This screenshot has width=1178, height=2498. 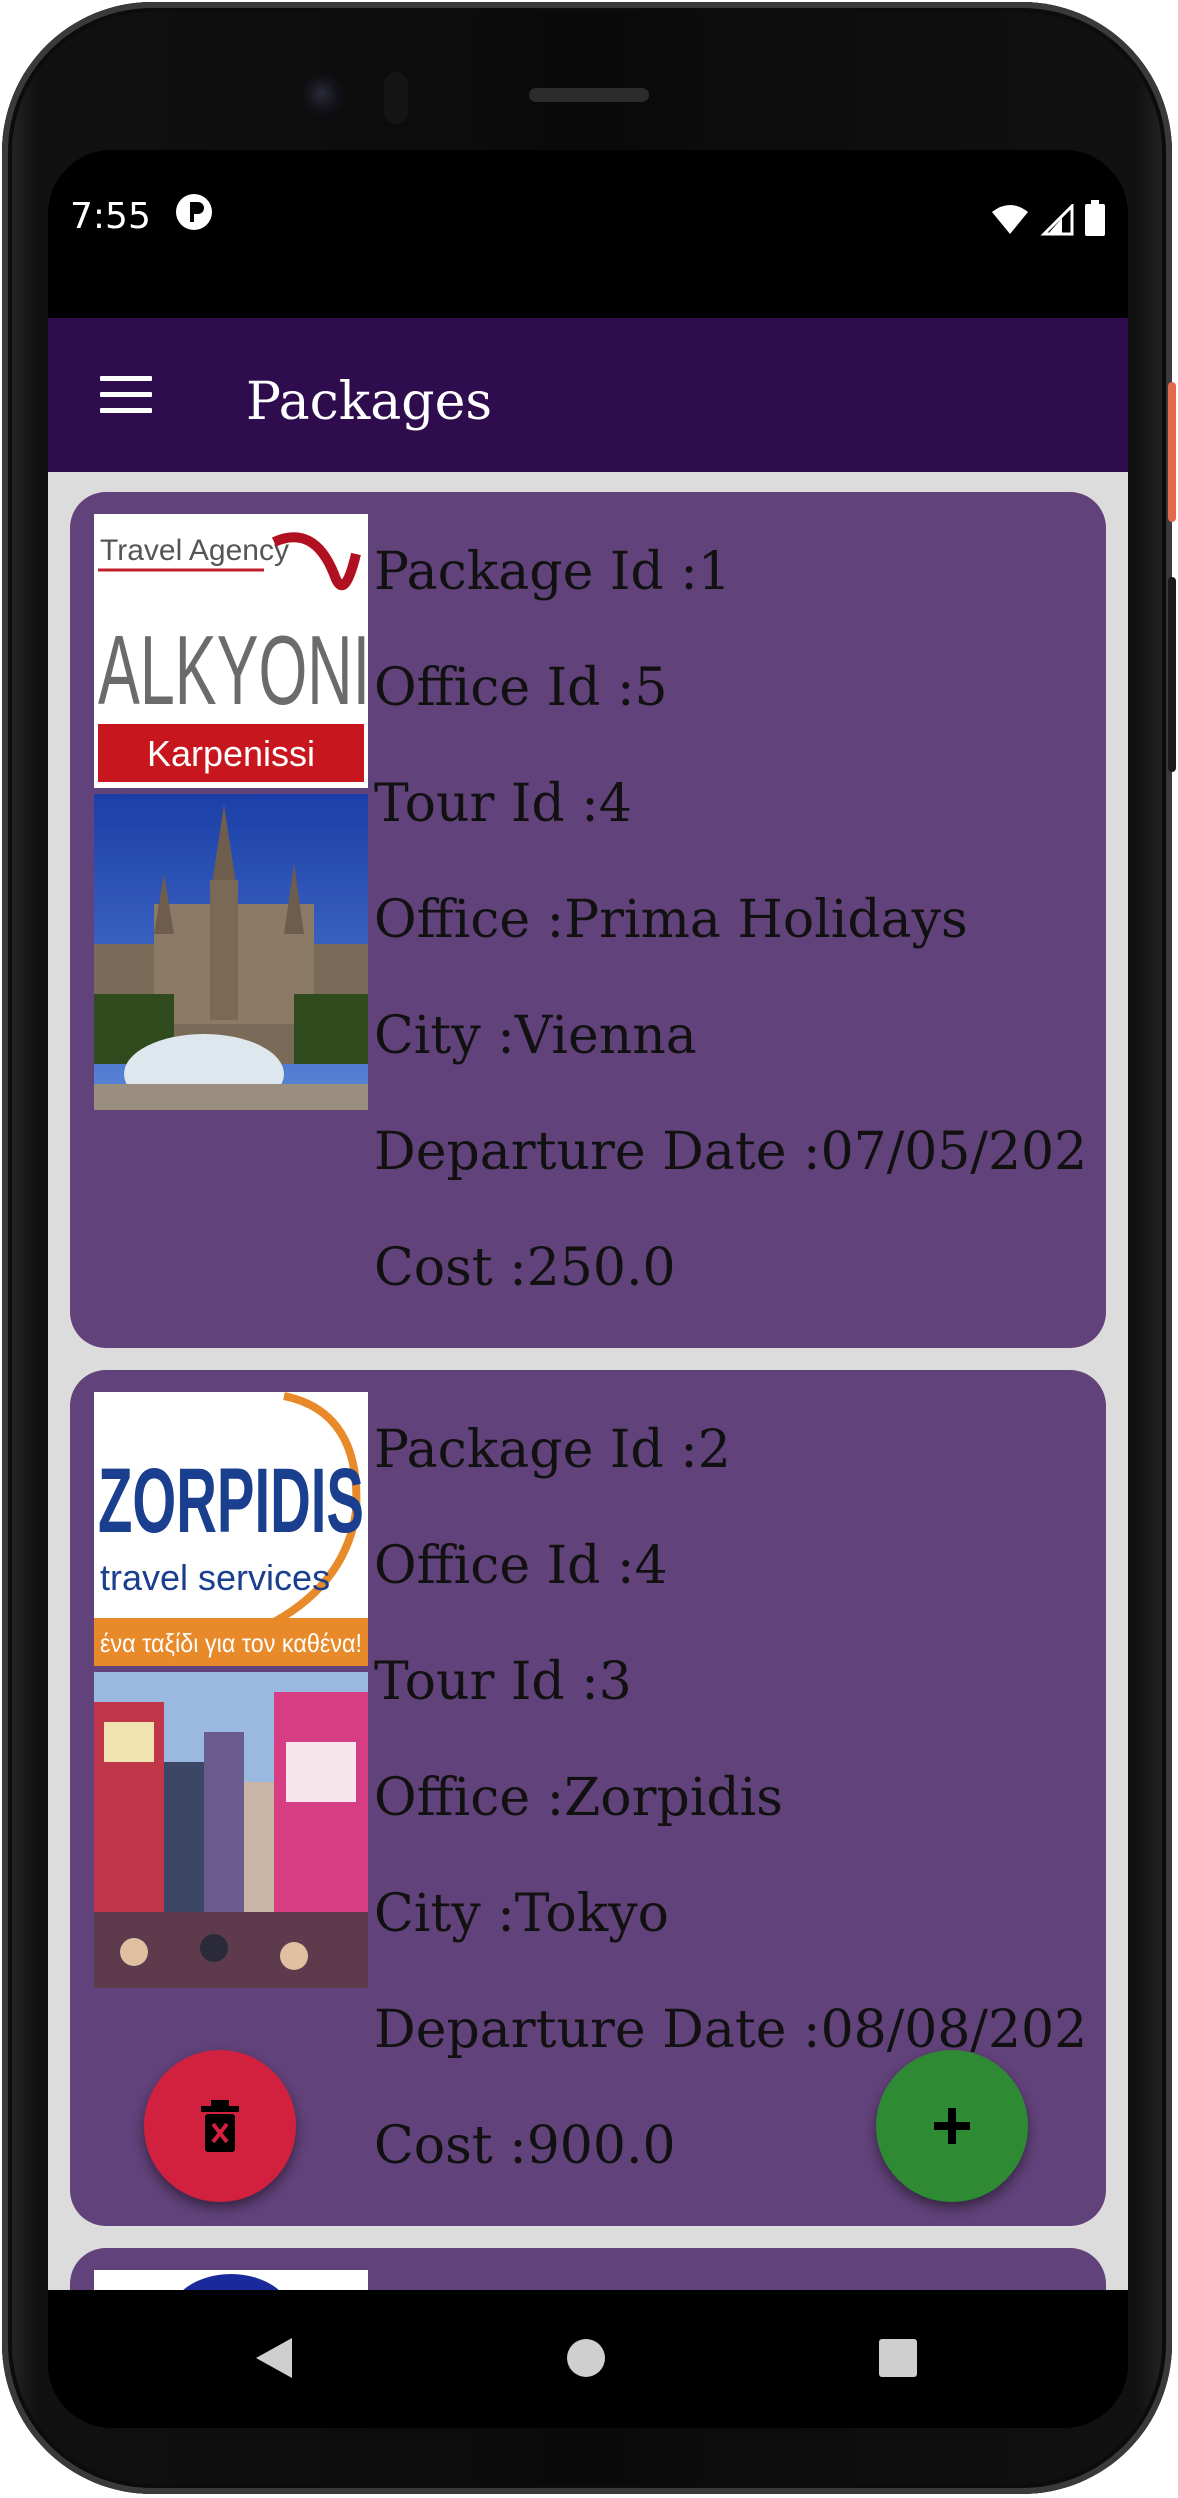 What do you see at coordinates (521, 688) in the screenshot?
I see `office-id-text: Office Id :5` at bounding box center [521, 688].